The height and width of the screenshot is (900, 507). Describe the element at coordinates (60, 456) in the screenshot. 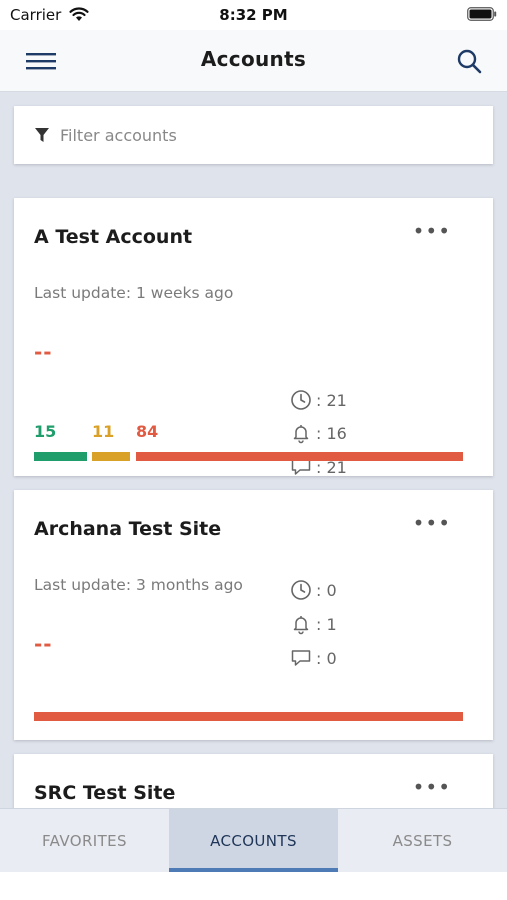

I see `progress-bar-green` at that location.